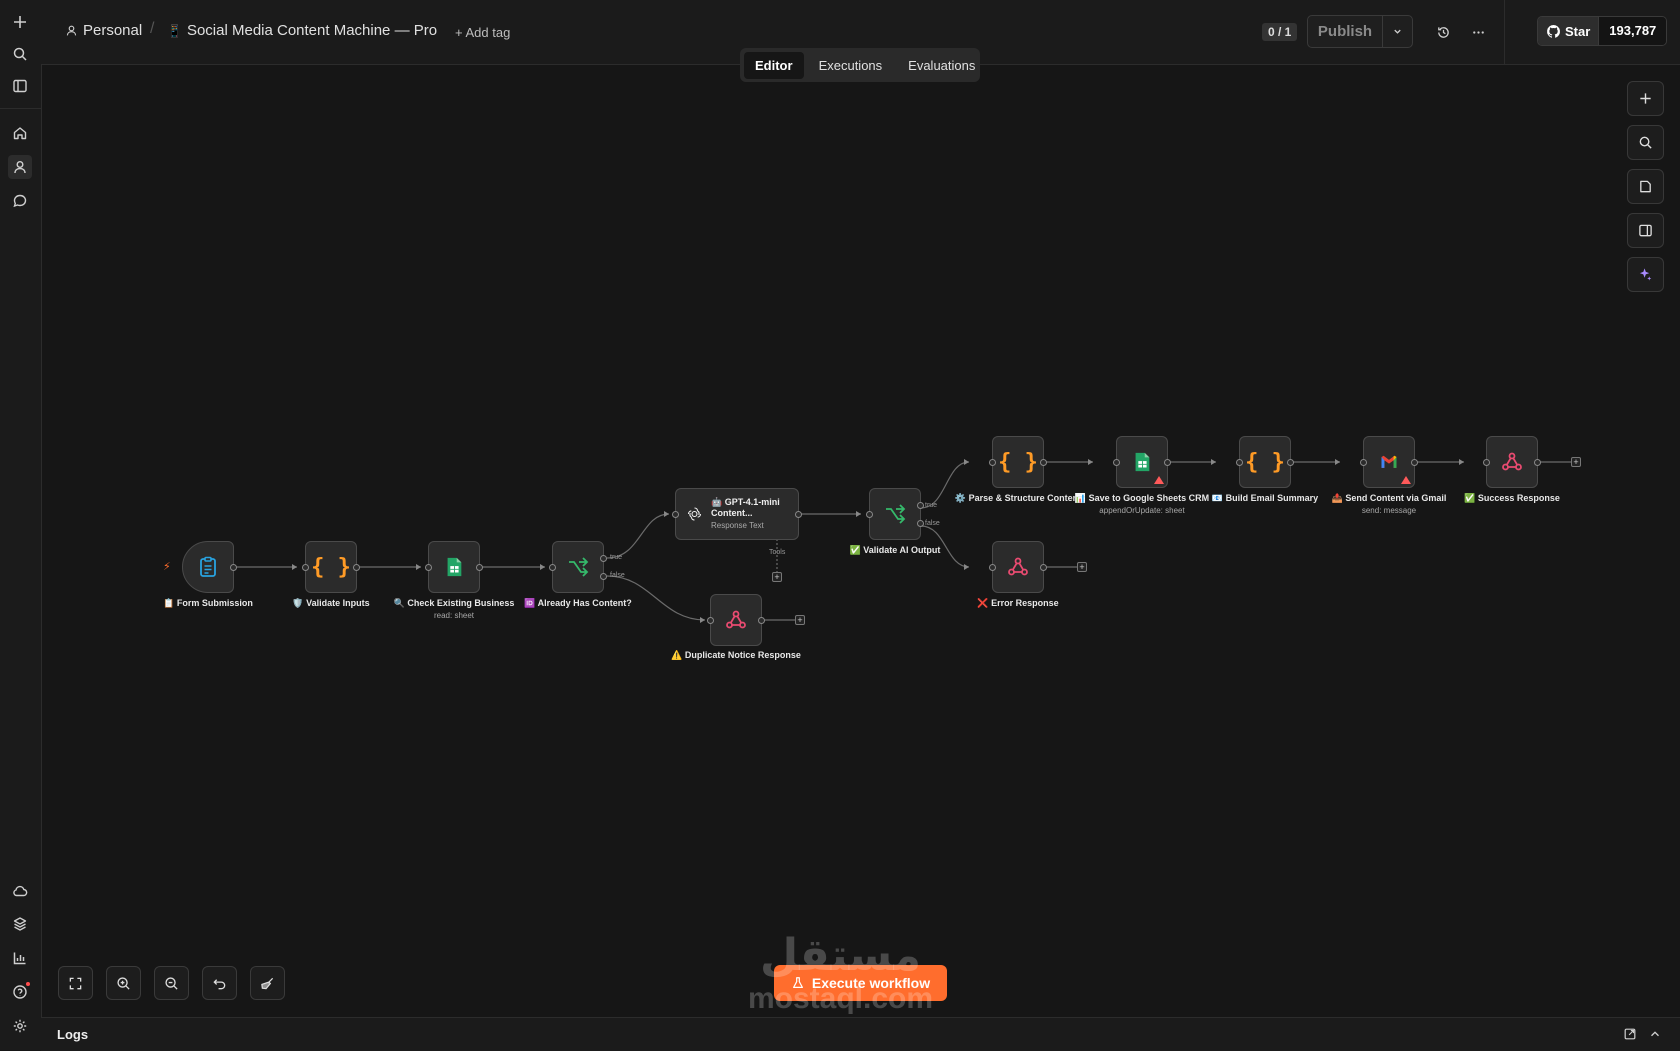 The height and width of the screenshot is (1051, 1680). What do you see at coordinates (20, 86) in the screenshot?
I see `toggle-sidebar-icon` at bounding box center [20, 86].